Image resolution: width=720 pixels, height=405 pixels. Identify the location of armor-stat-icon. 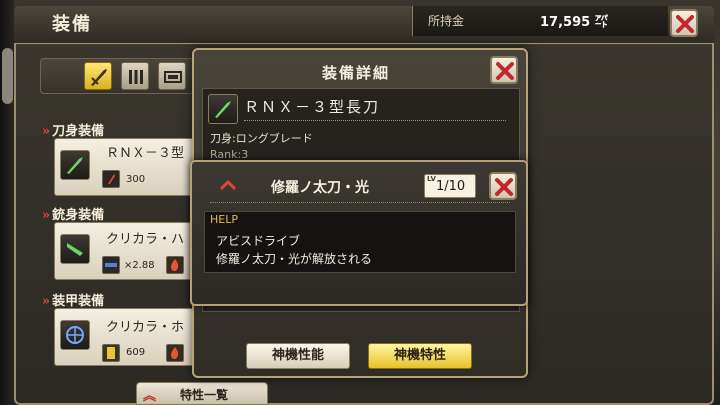
(111, 353).